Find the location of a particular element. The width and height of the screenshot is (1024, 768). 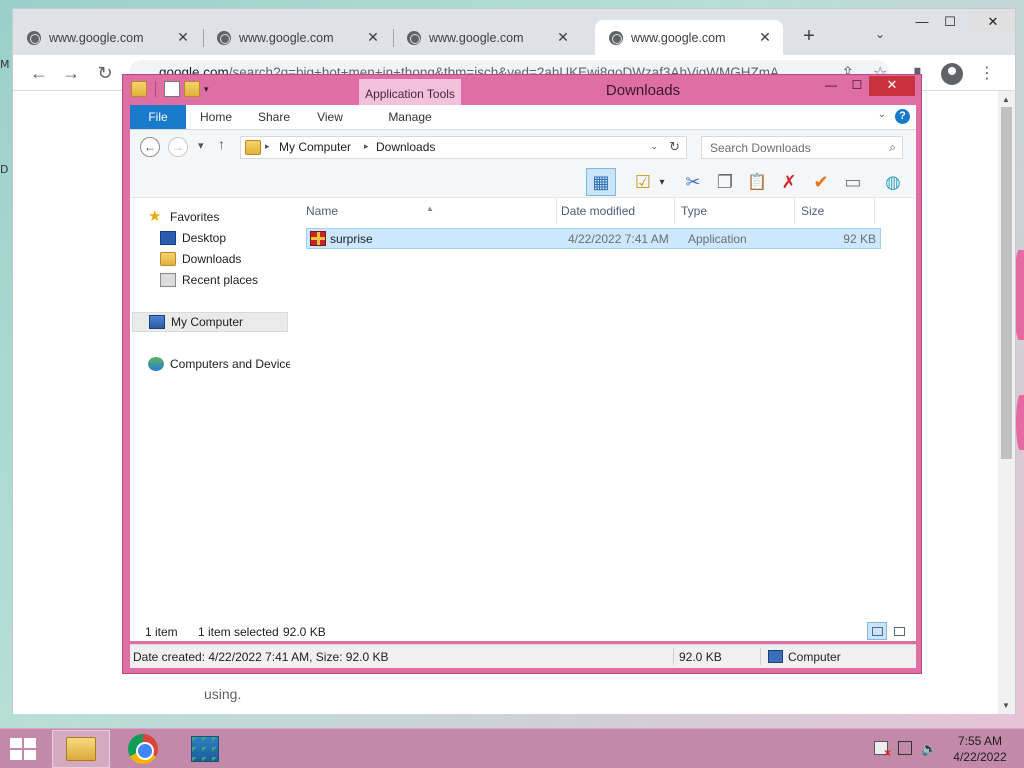

reload-button: ↻ is located at coordinates (105, 73).